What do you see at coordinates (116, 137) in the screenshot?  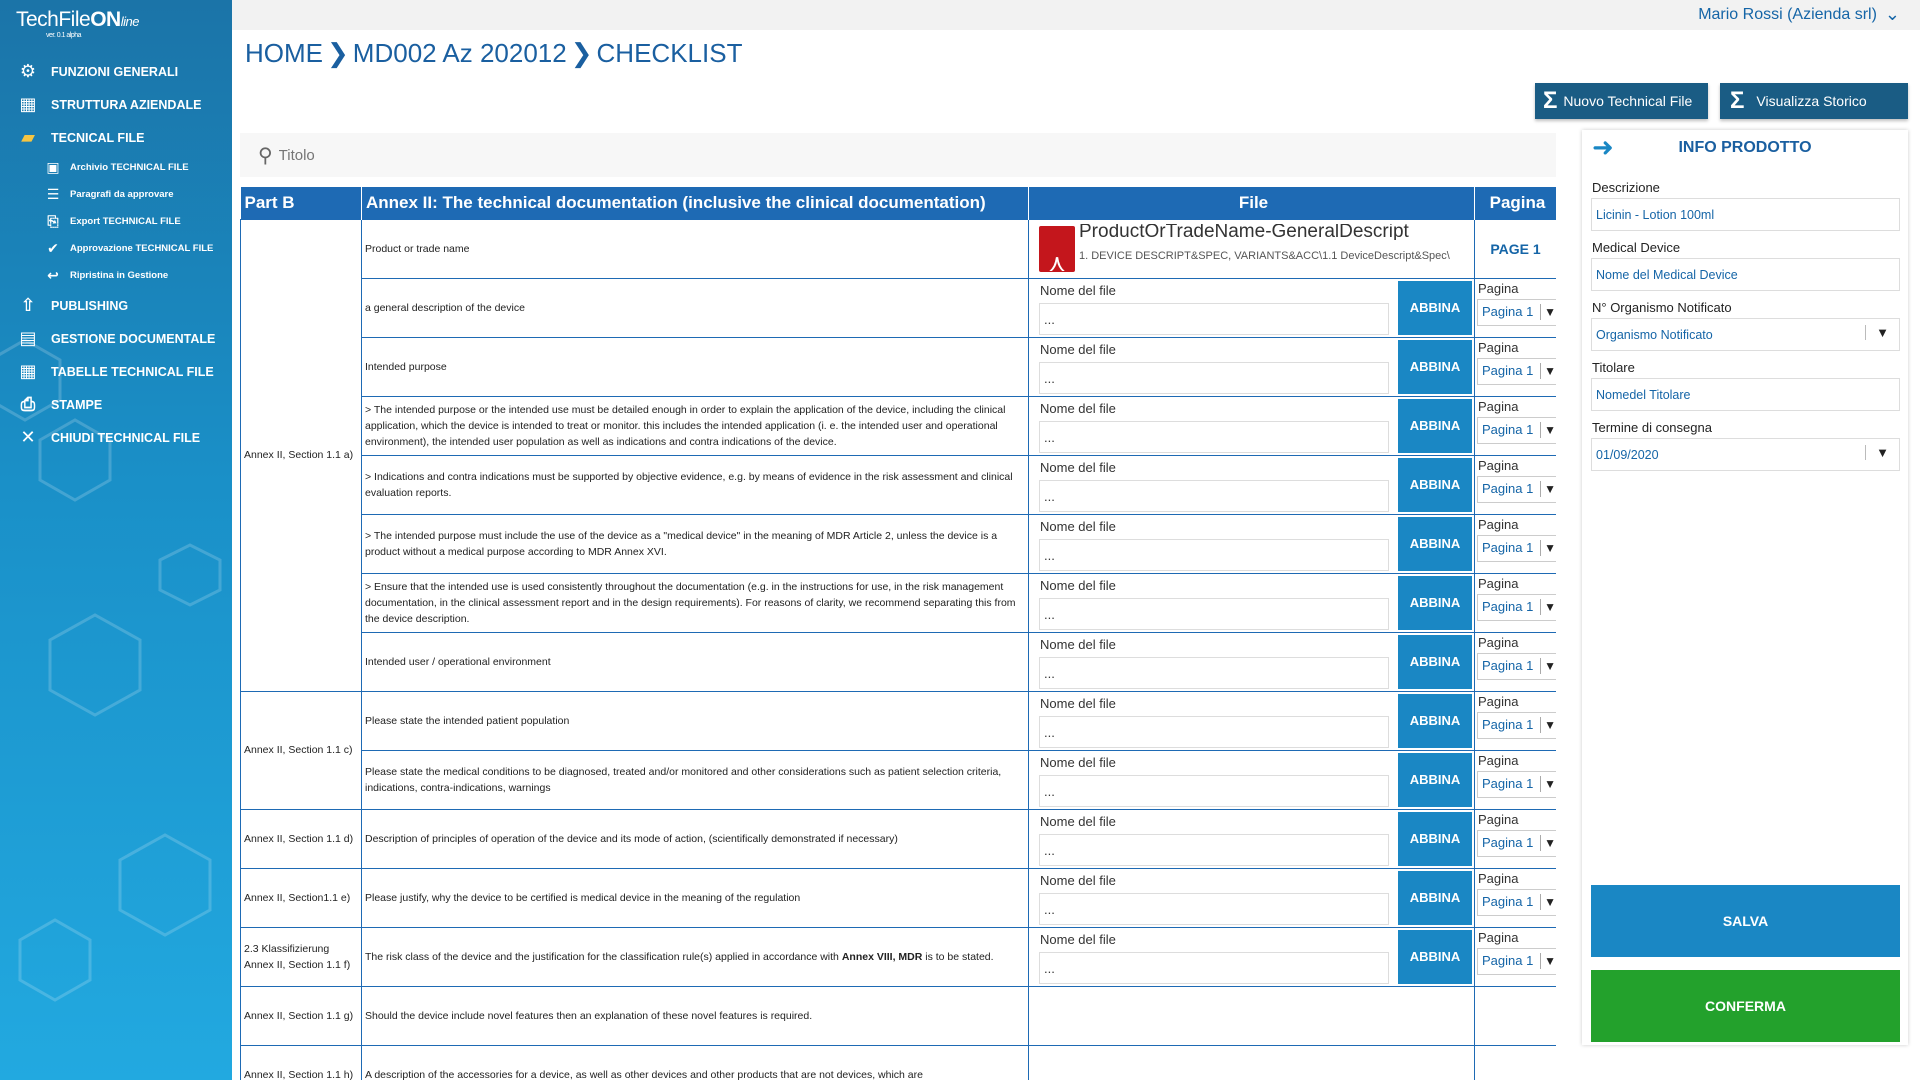 I see `sidebar-item-tecnical-file: ▰ TECNICAL FILE` at bounding box center [116, 137].